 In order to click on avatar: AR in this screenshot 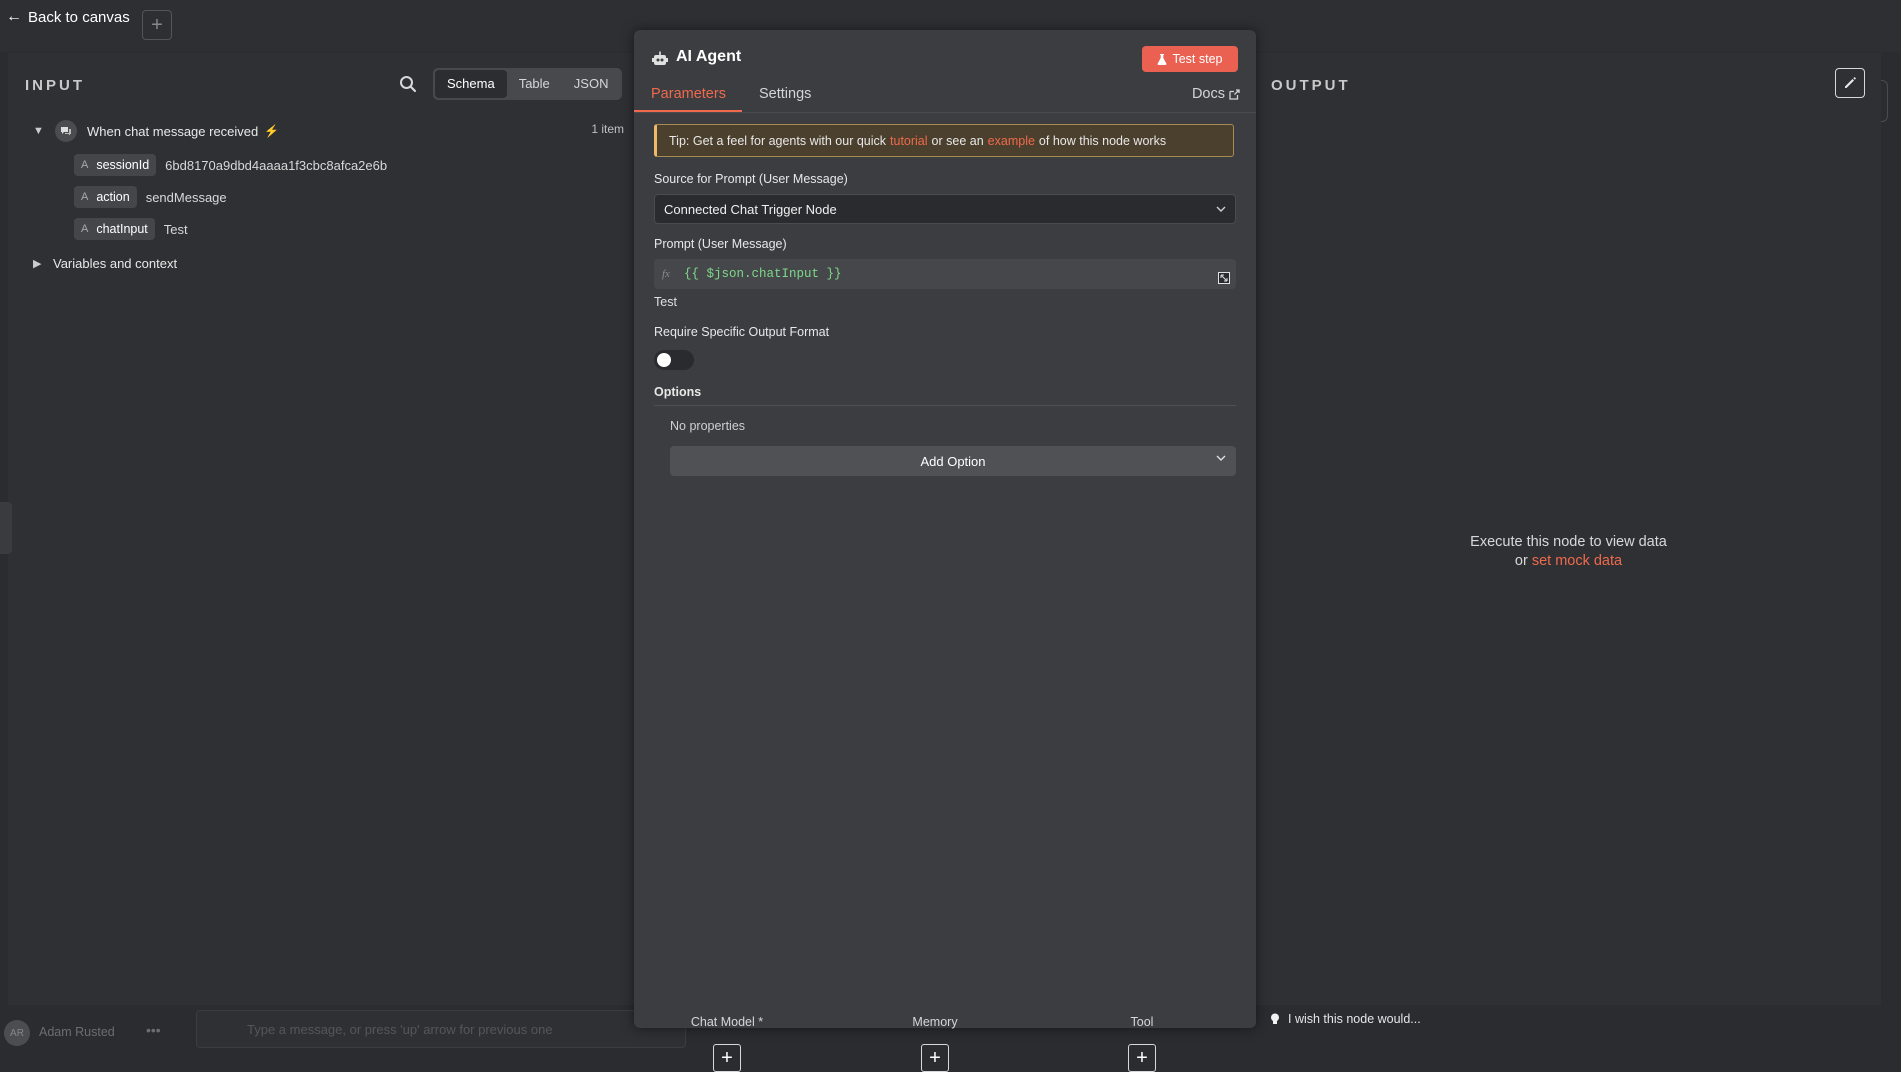, I will do `click(17, 1033)`.